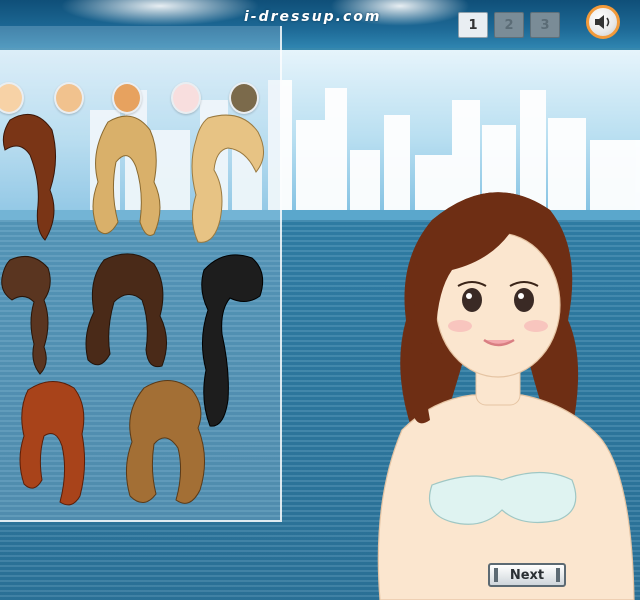 This screenshot has height=600, width=640. I want to click on site-logo: i-dressup.com, so click(313, 17).